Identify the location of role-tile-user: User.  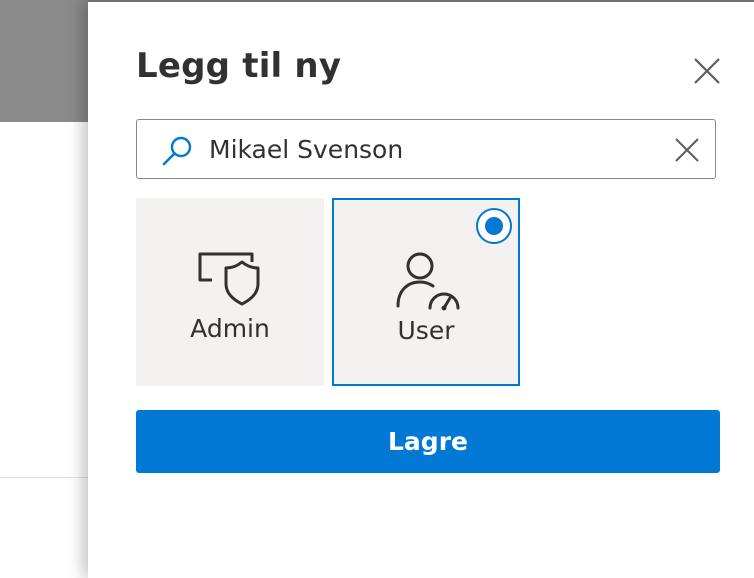
(426, 292).